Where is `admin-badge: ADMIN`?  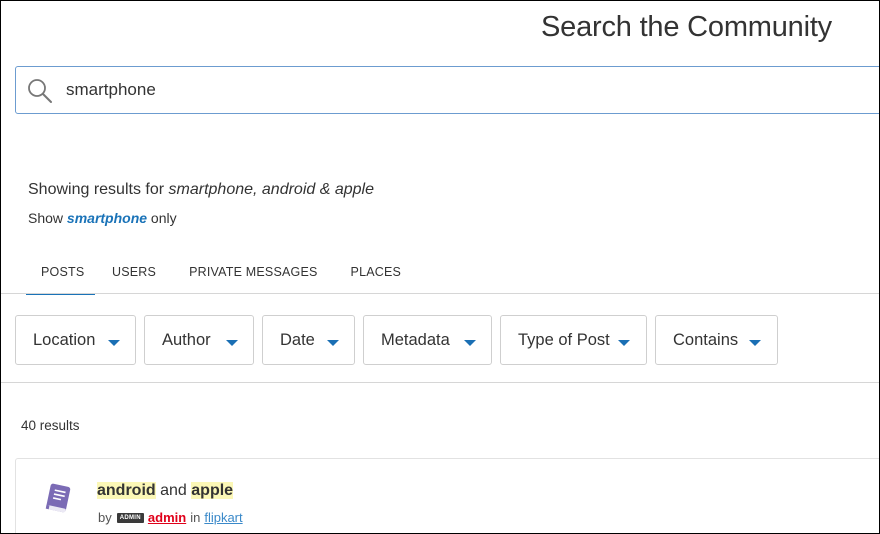 admin-badge: ADMIN is located at coordinates (130, 517).